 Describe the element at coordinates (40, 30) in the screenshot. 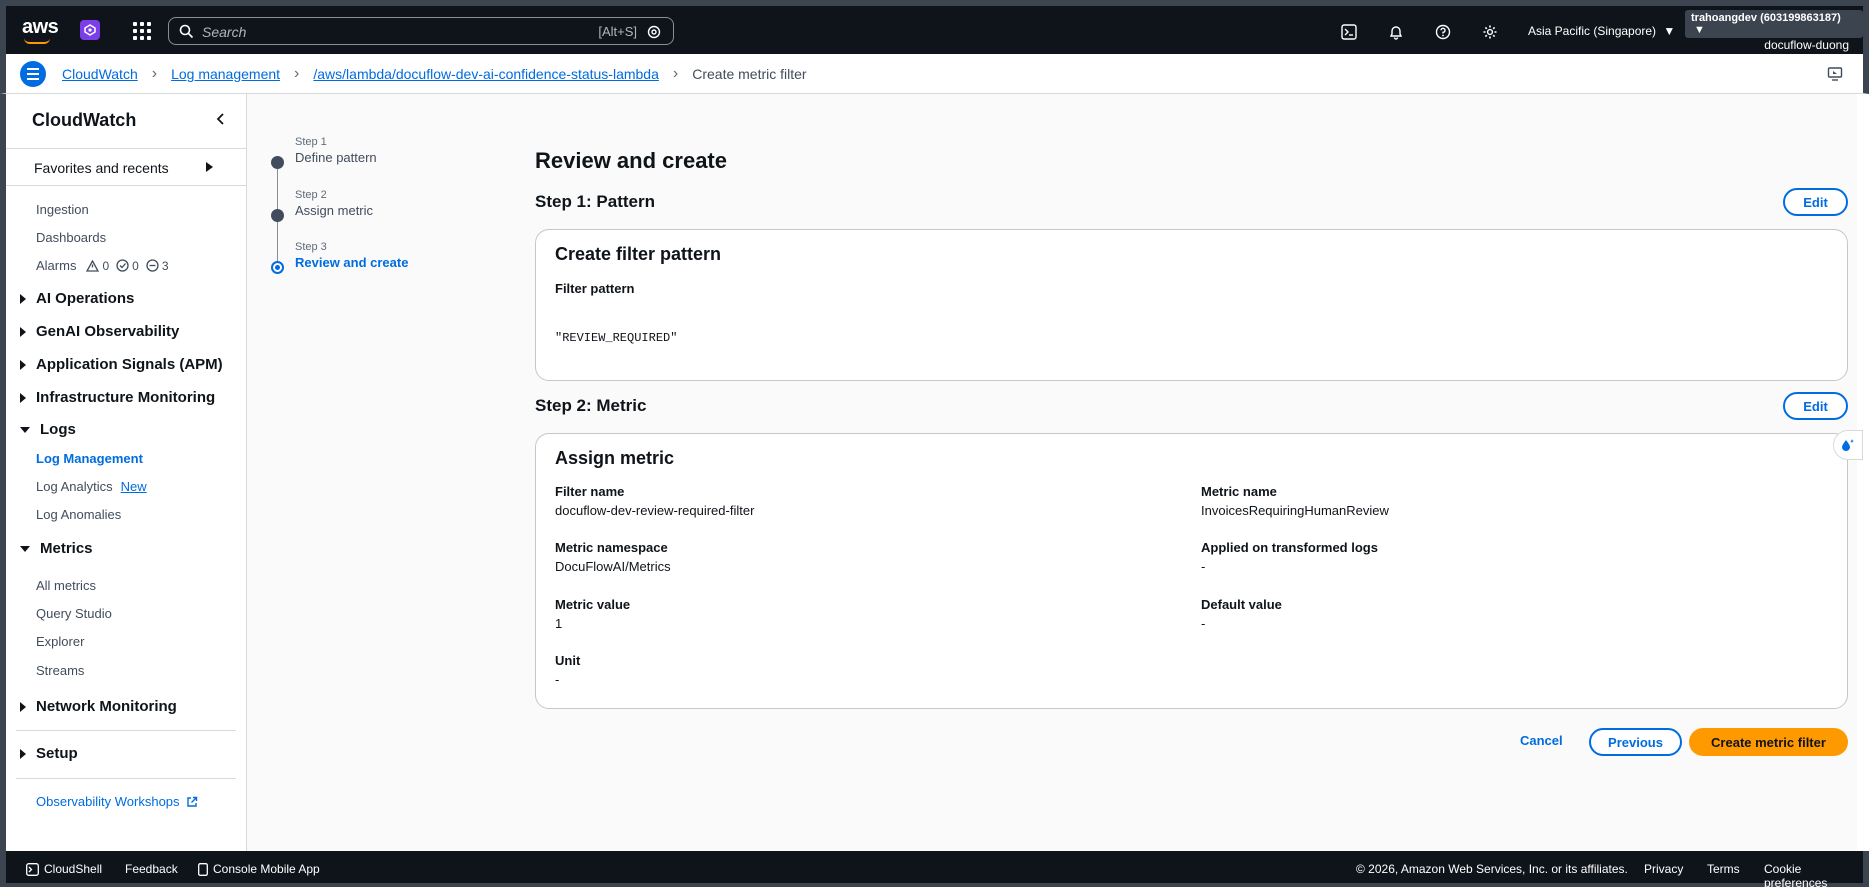

I see `aws-logo: aws` at that location.